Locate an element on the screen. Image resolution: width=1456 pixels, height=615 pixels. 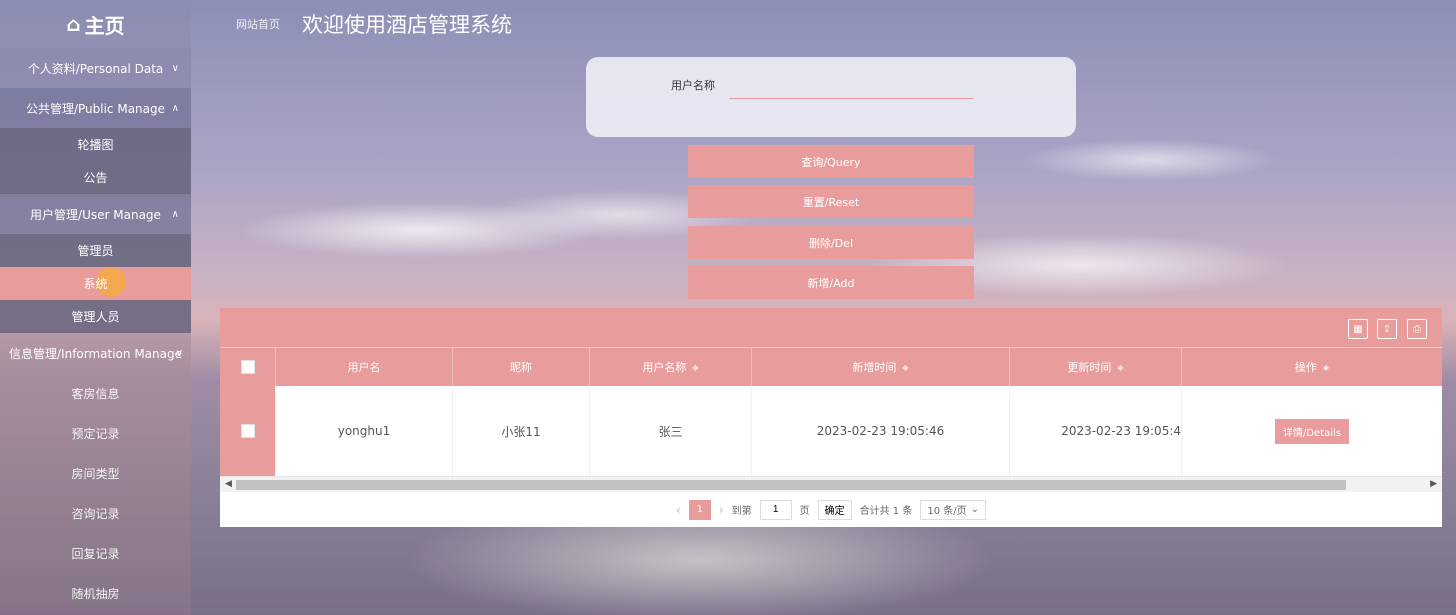
sidebar-item-carousel: 轮播图 is located at coordinates (95, 144).